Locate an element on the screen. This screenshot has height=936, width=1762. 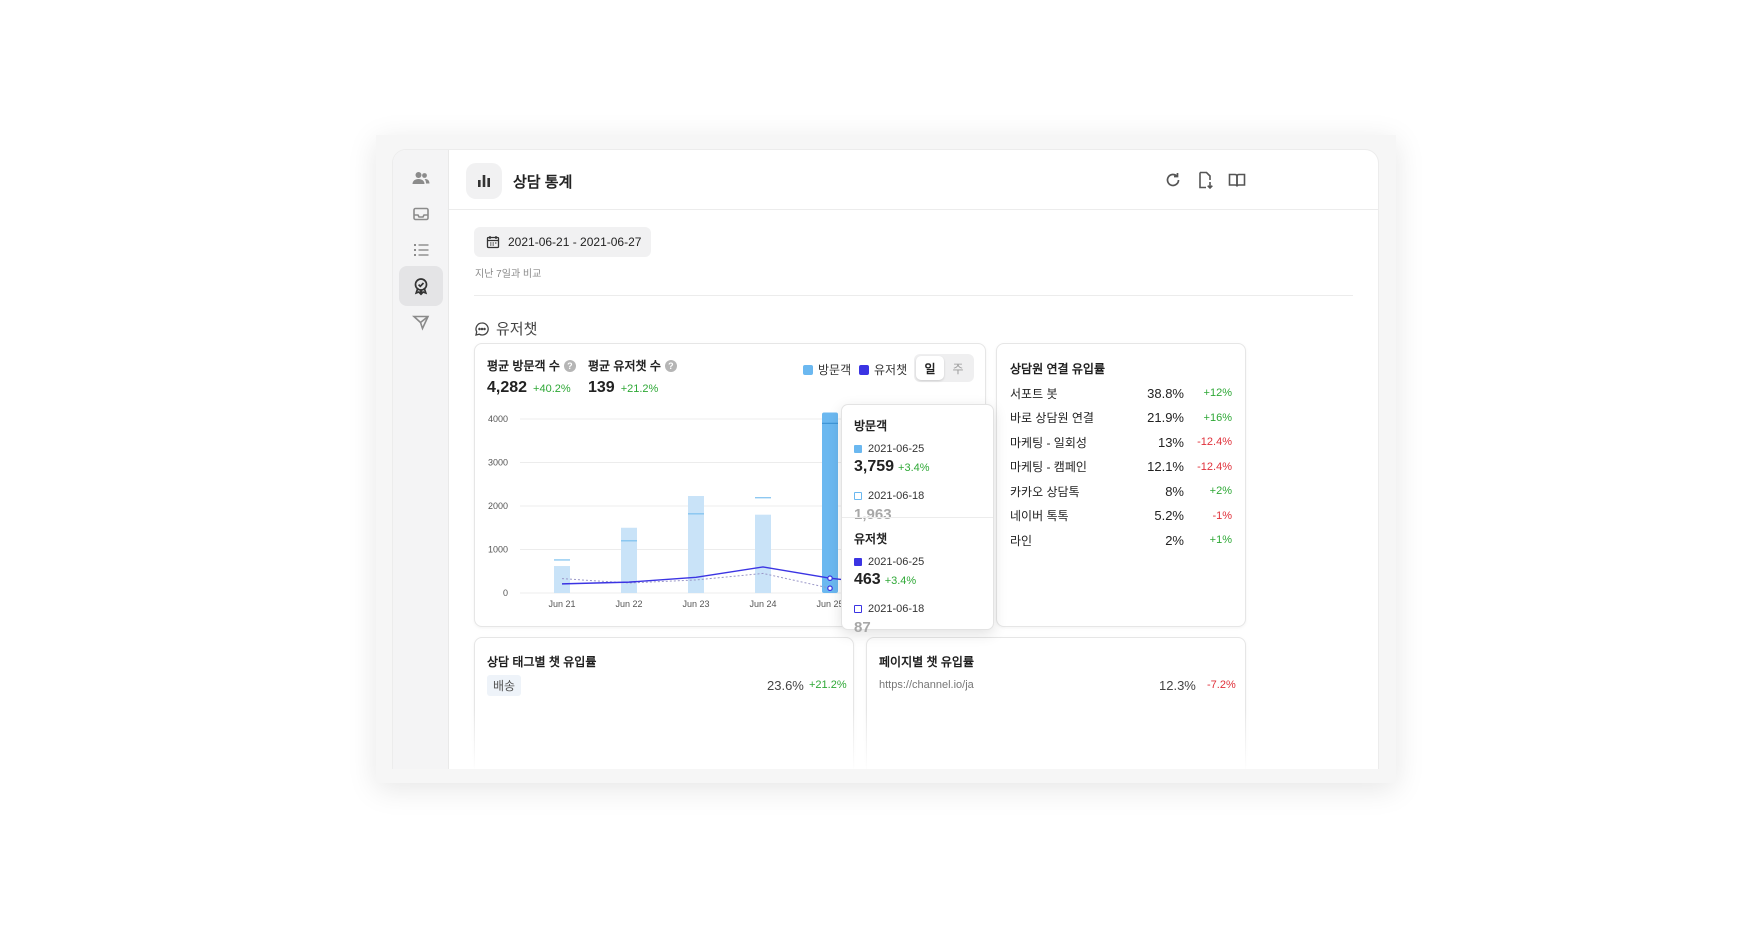
guide-book-icon is located at coordinates (1237, 180).